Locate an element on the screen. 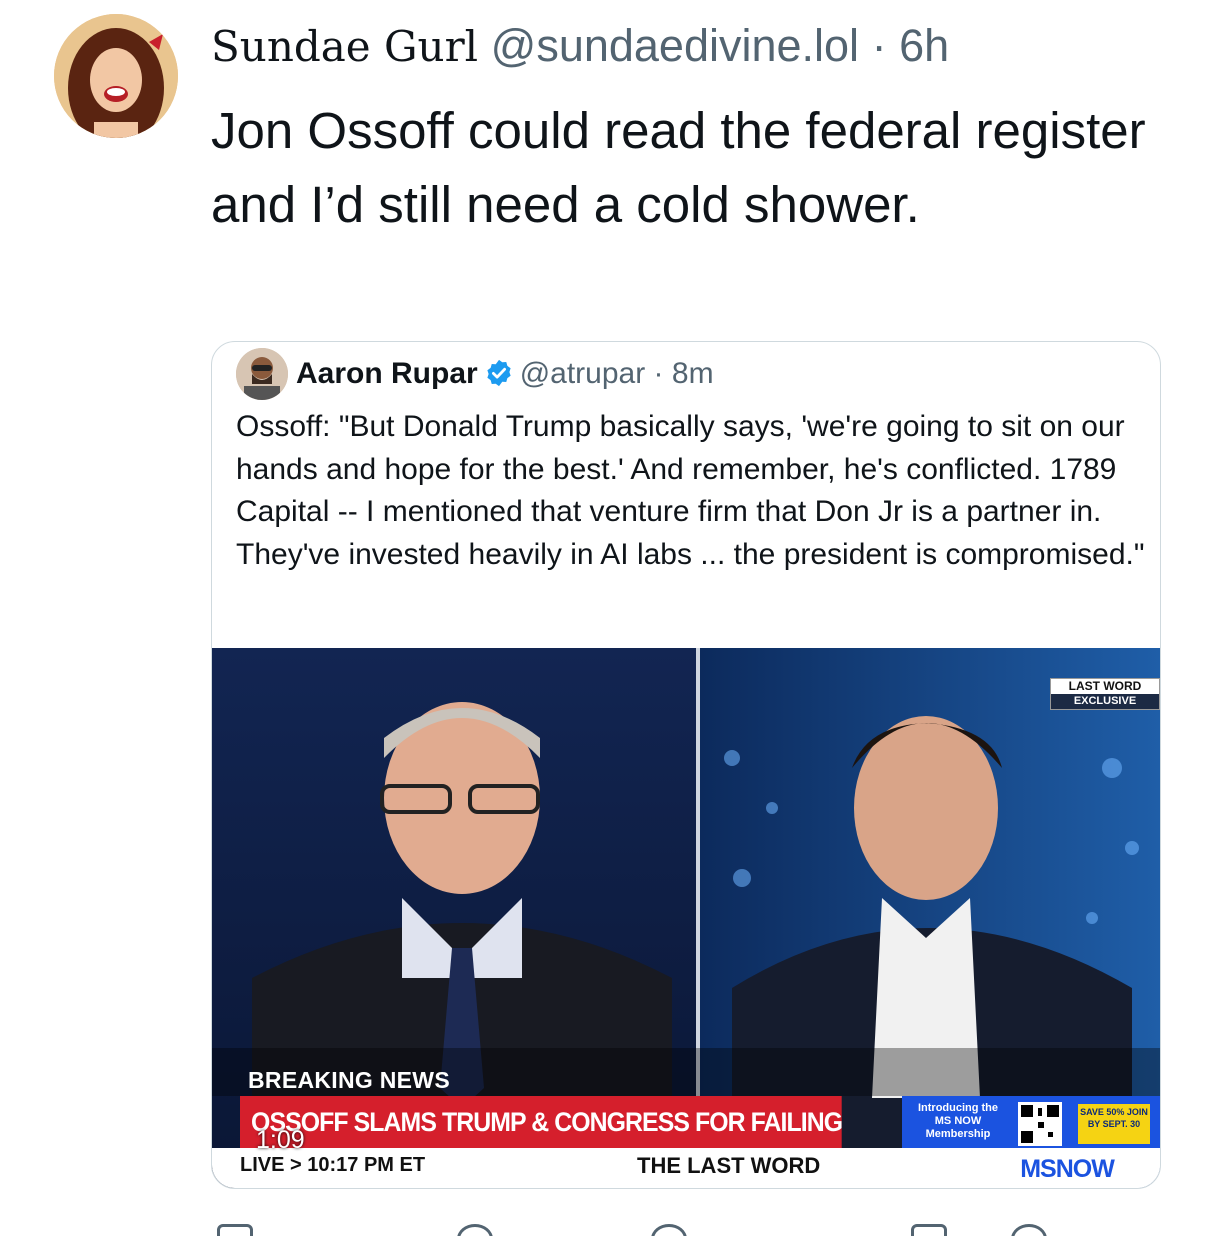 The image size is (1206, 1236). post-timestamp: 6h is located at coordinates (924, 45).